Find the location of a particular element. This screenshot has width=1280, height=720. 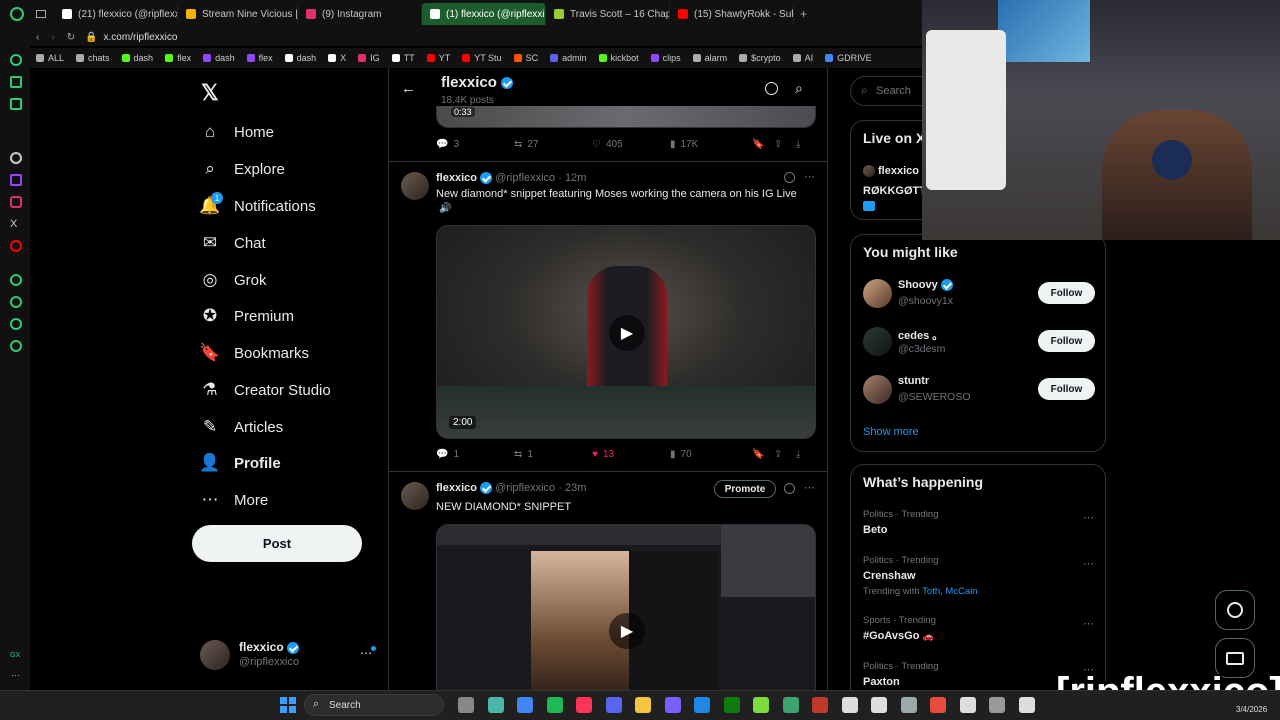

nav-item-bookmarks: 🔖 Bookmarks is located at coordinates (254, 353).